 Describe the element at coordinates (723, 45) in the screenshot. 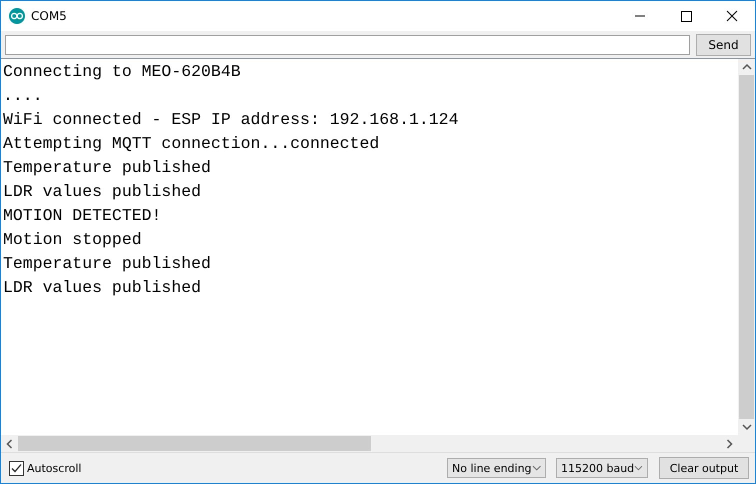

I see `send-button: Send` at that location.